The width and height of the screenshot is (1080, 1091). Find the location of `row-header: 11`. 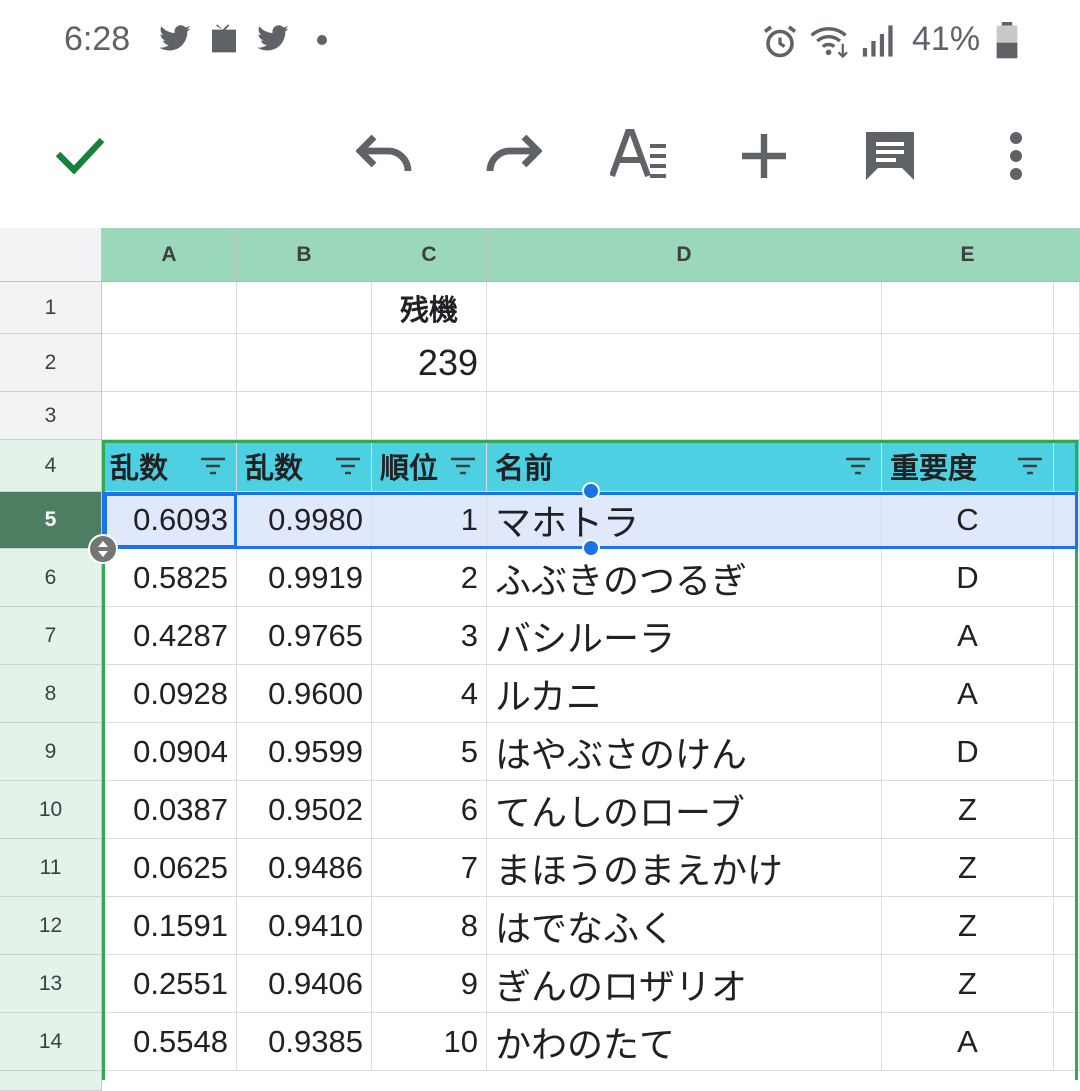

row-header: 11 is located at coordinates (51, 868).